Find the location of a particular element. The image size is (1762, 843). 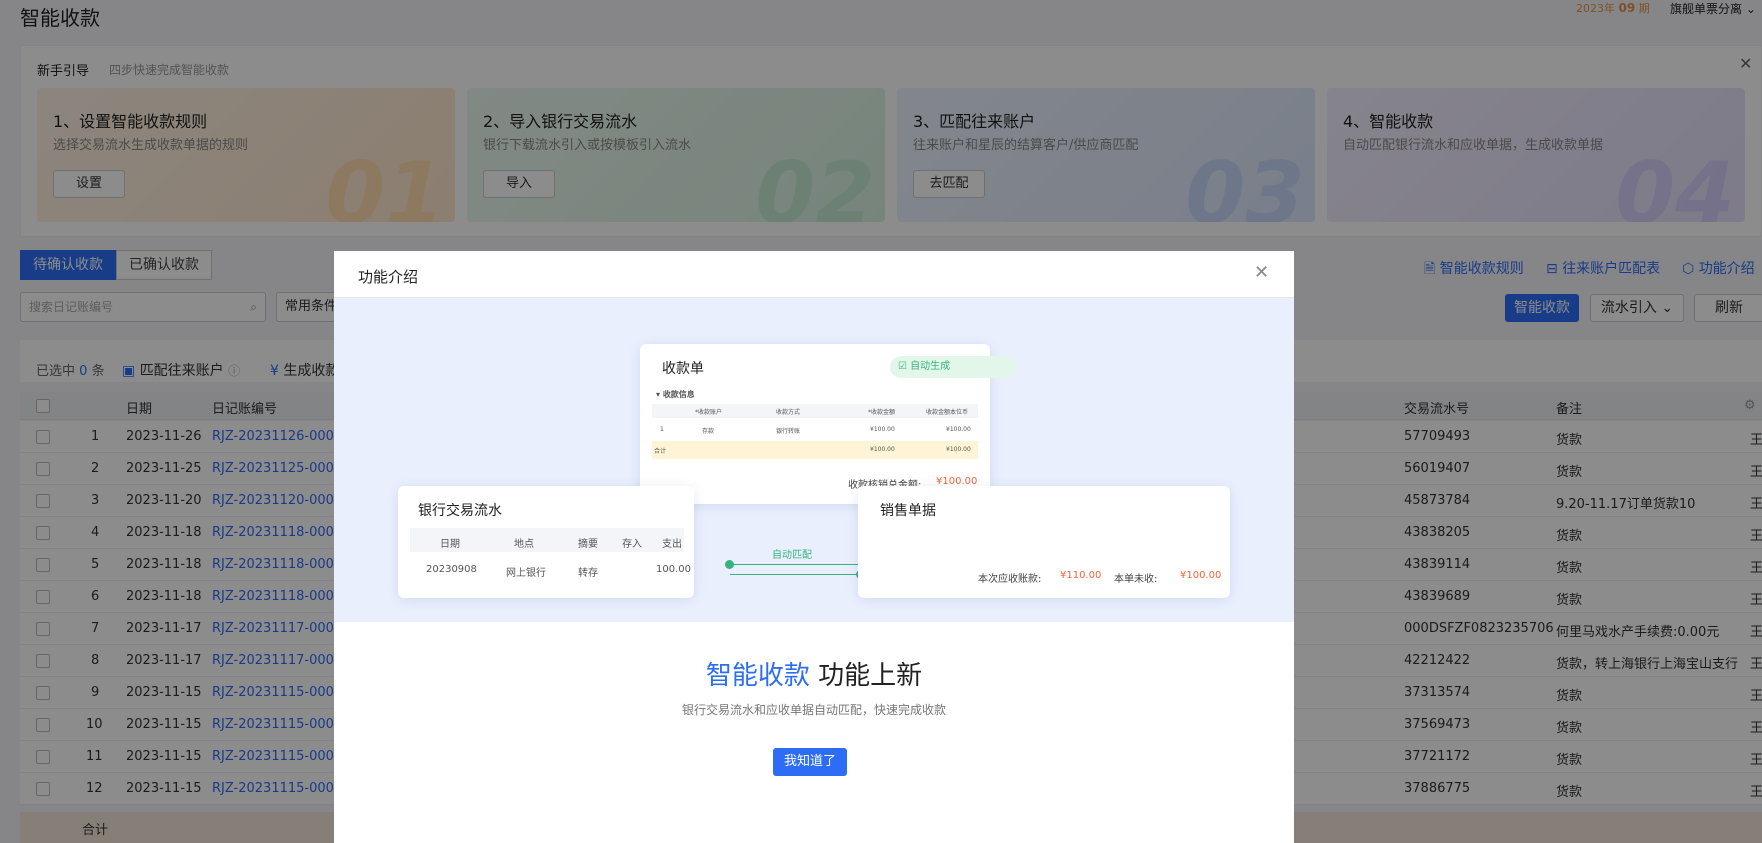

mini-col-2: 收款方式 is located at coordinates (788, 412).